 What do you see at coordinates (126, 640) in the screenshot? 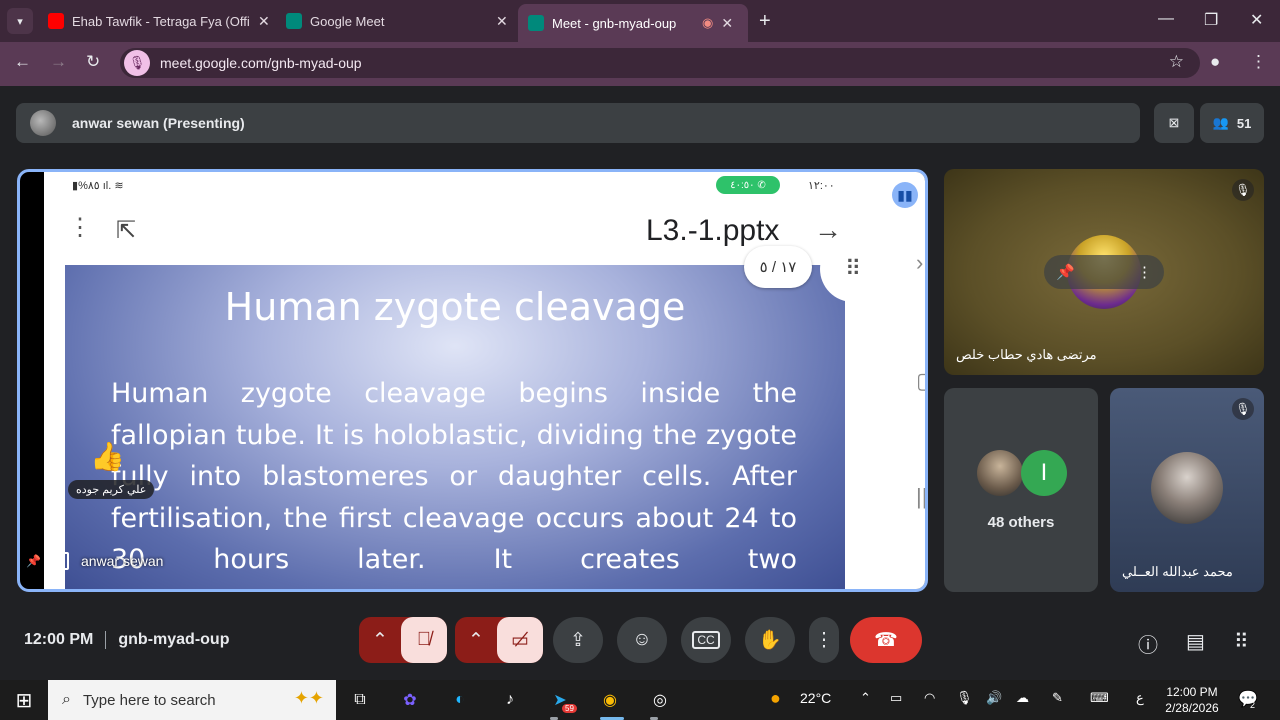
I see `meeting-info: 12:00 PM gnb-myad-oup` at bounding box center [126, 640].